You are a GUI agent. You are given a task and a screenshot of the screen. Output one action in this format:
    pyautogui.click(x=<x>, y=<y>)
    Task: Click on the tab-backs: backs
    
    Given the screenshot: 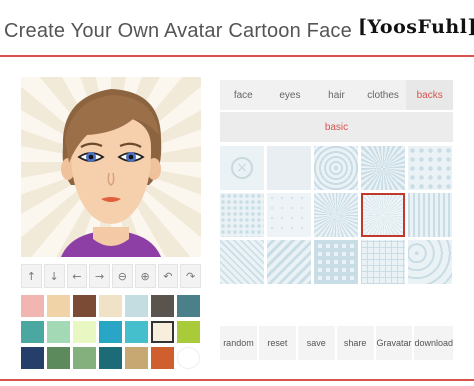 What is the action you would take?
    pyautogui.click(x=429, y=95)
    